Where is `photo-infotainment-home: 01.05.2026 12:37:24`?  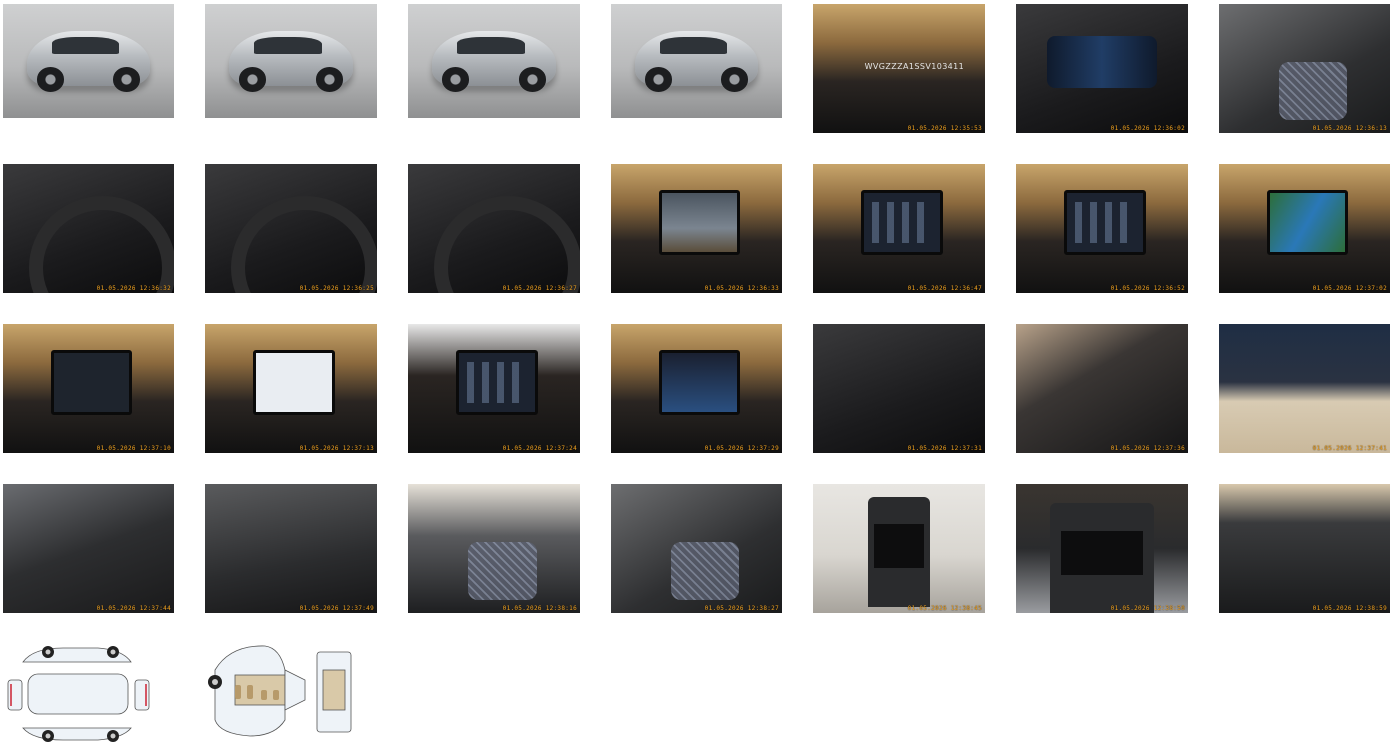 photo-infotainment-home: 01.05.2026 12:37:24 is located at coordinates (494, 388).